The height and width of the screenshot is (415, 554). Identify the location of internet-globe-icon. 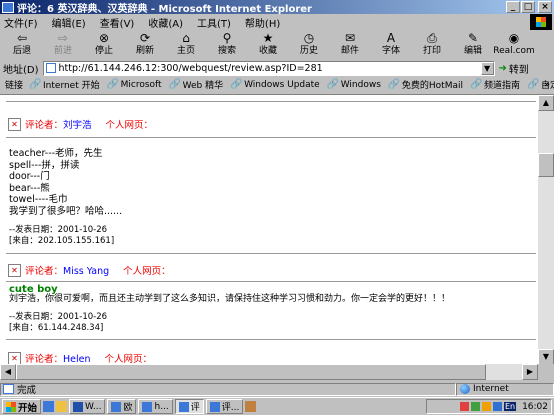
(465, 389).